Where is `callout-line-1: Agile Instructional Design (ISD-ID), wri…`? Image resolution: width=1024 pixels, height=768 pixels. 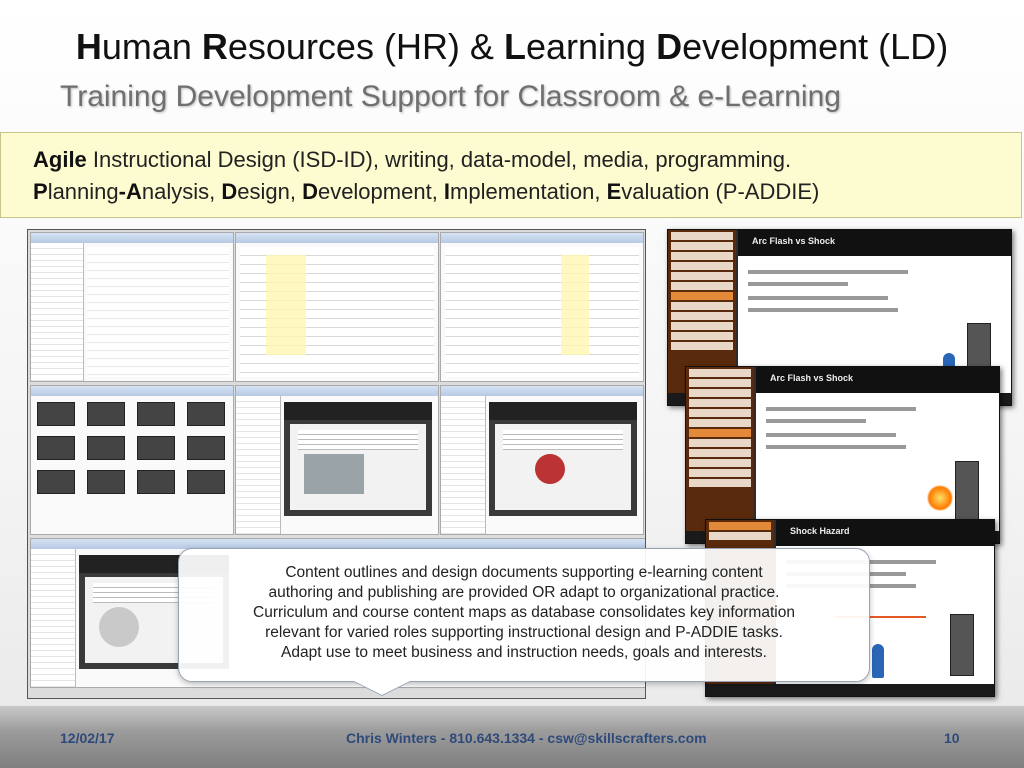 callout-line-1: Agile Instructional Design (ISD-ID), wri… is located at coordinates (412, 159).